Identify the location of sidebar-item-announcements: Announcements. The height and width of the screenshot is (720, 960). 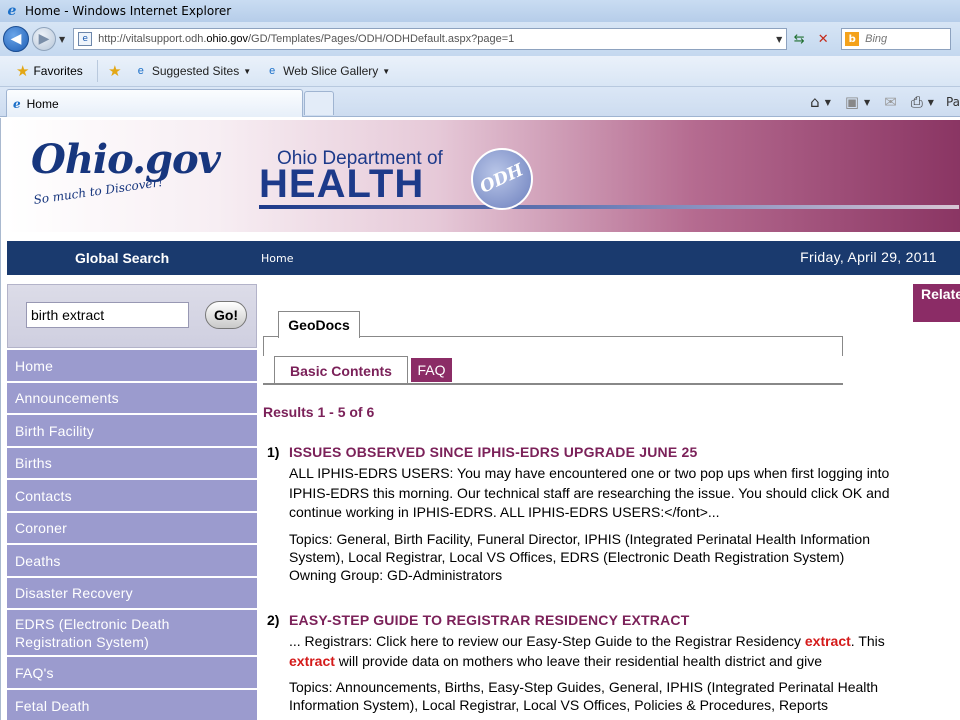
(132, 397).